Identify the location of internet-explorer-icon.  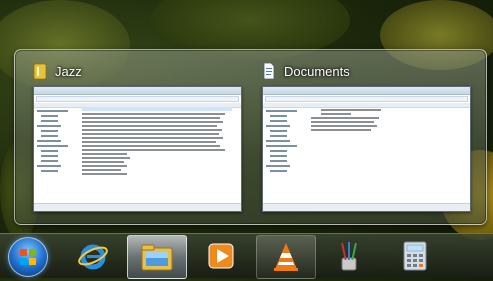
(93, 257).